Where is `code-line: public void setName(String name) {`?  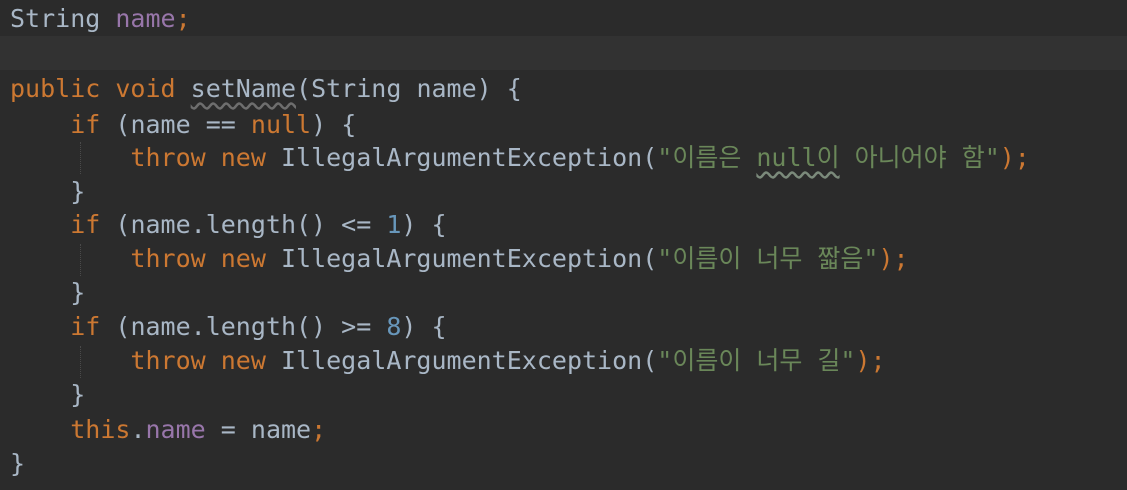 code-line: public void setName(String name) { is located at coordinates (563, 89).